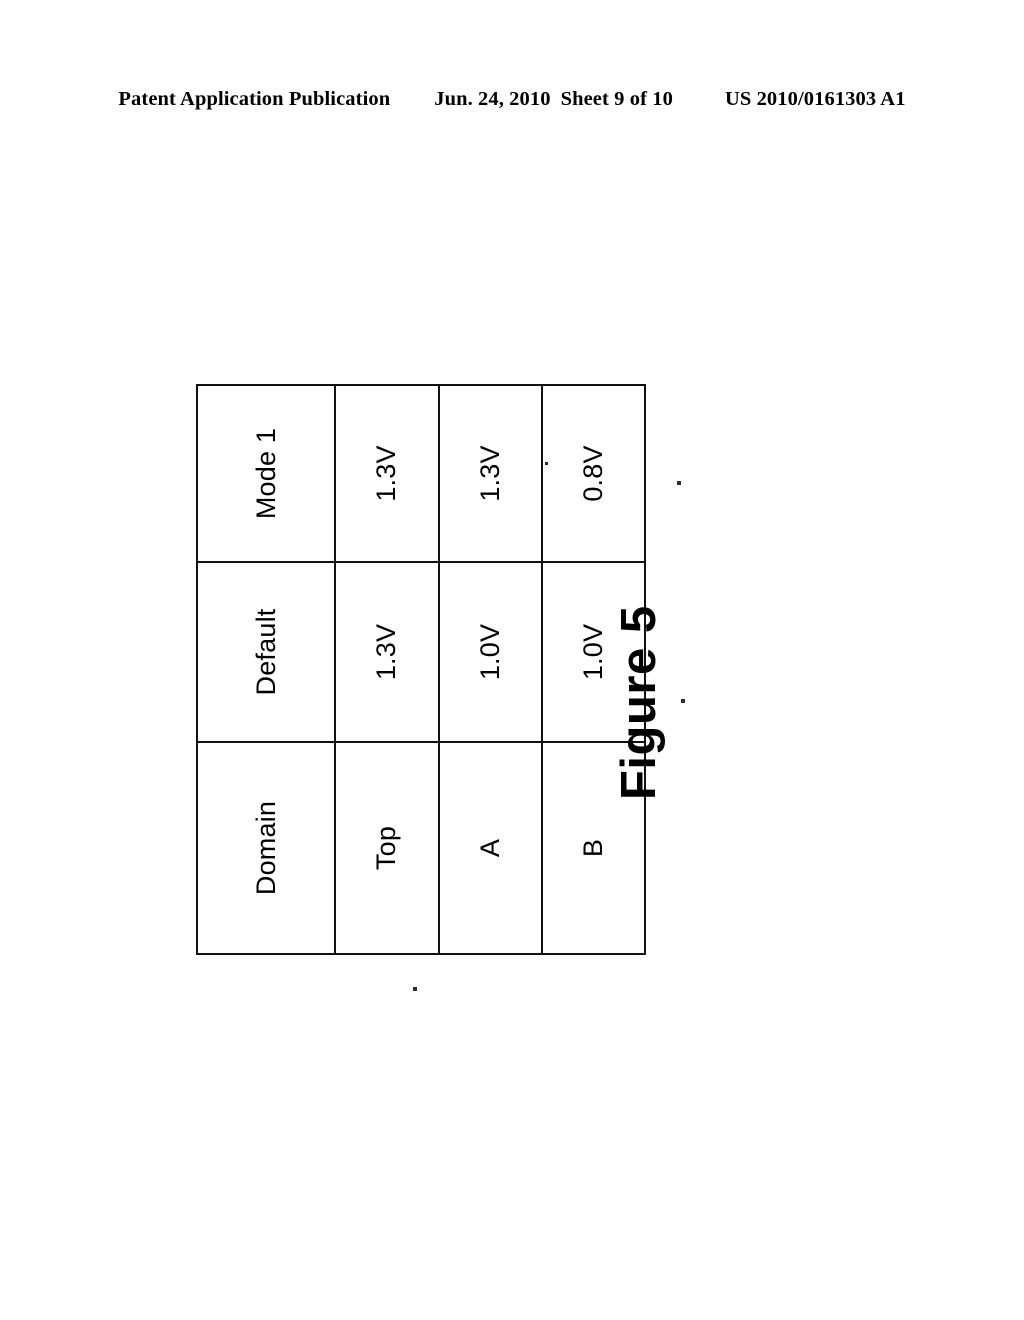 The image size is (1024, 1320). What do you see at coordinates (387, 473) in the screenshot?
I see `cell-mode-1-top: 1.3V` at bounding box center [387, 473].